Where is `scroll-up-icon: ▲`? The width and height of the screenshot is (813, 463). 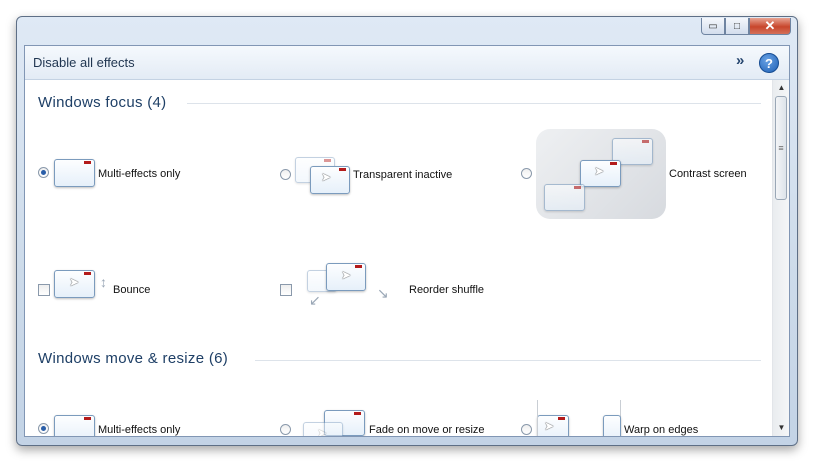
scroll-up-icon: ▲ is located at coordinates (781, 87).